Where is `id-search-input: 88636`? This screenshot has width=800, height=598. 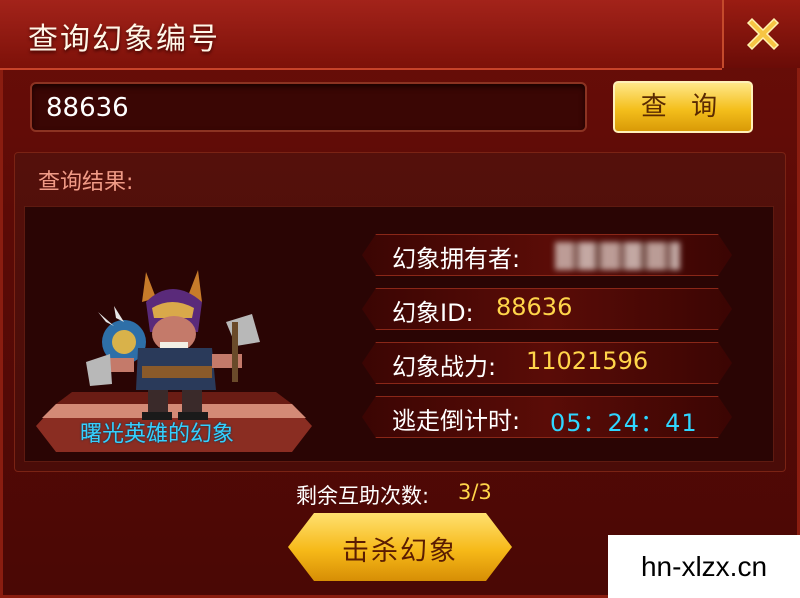 id-search-input: 88636 is located at coordinates (308, 107).